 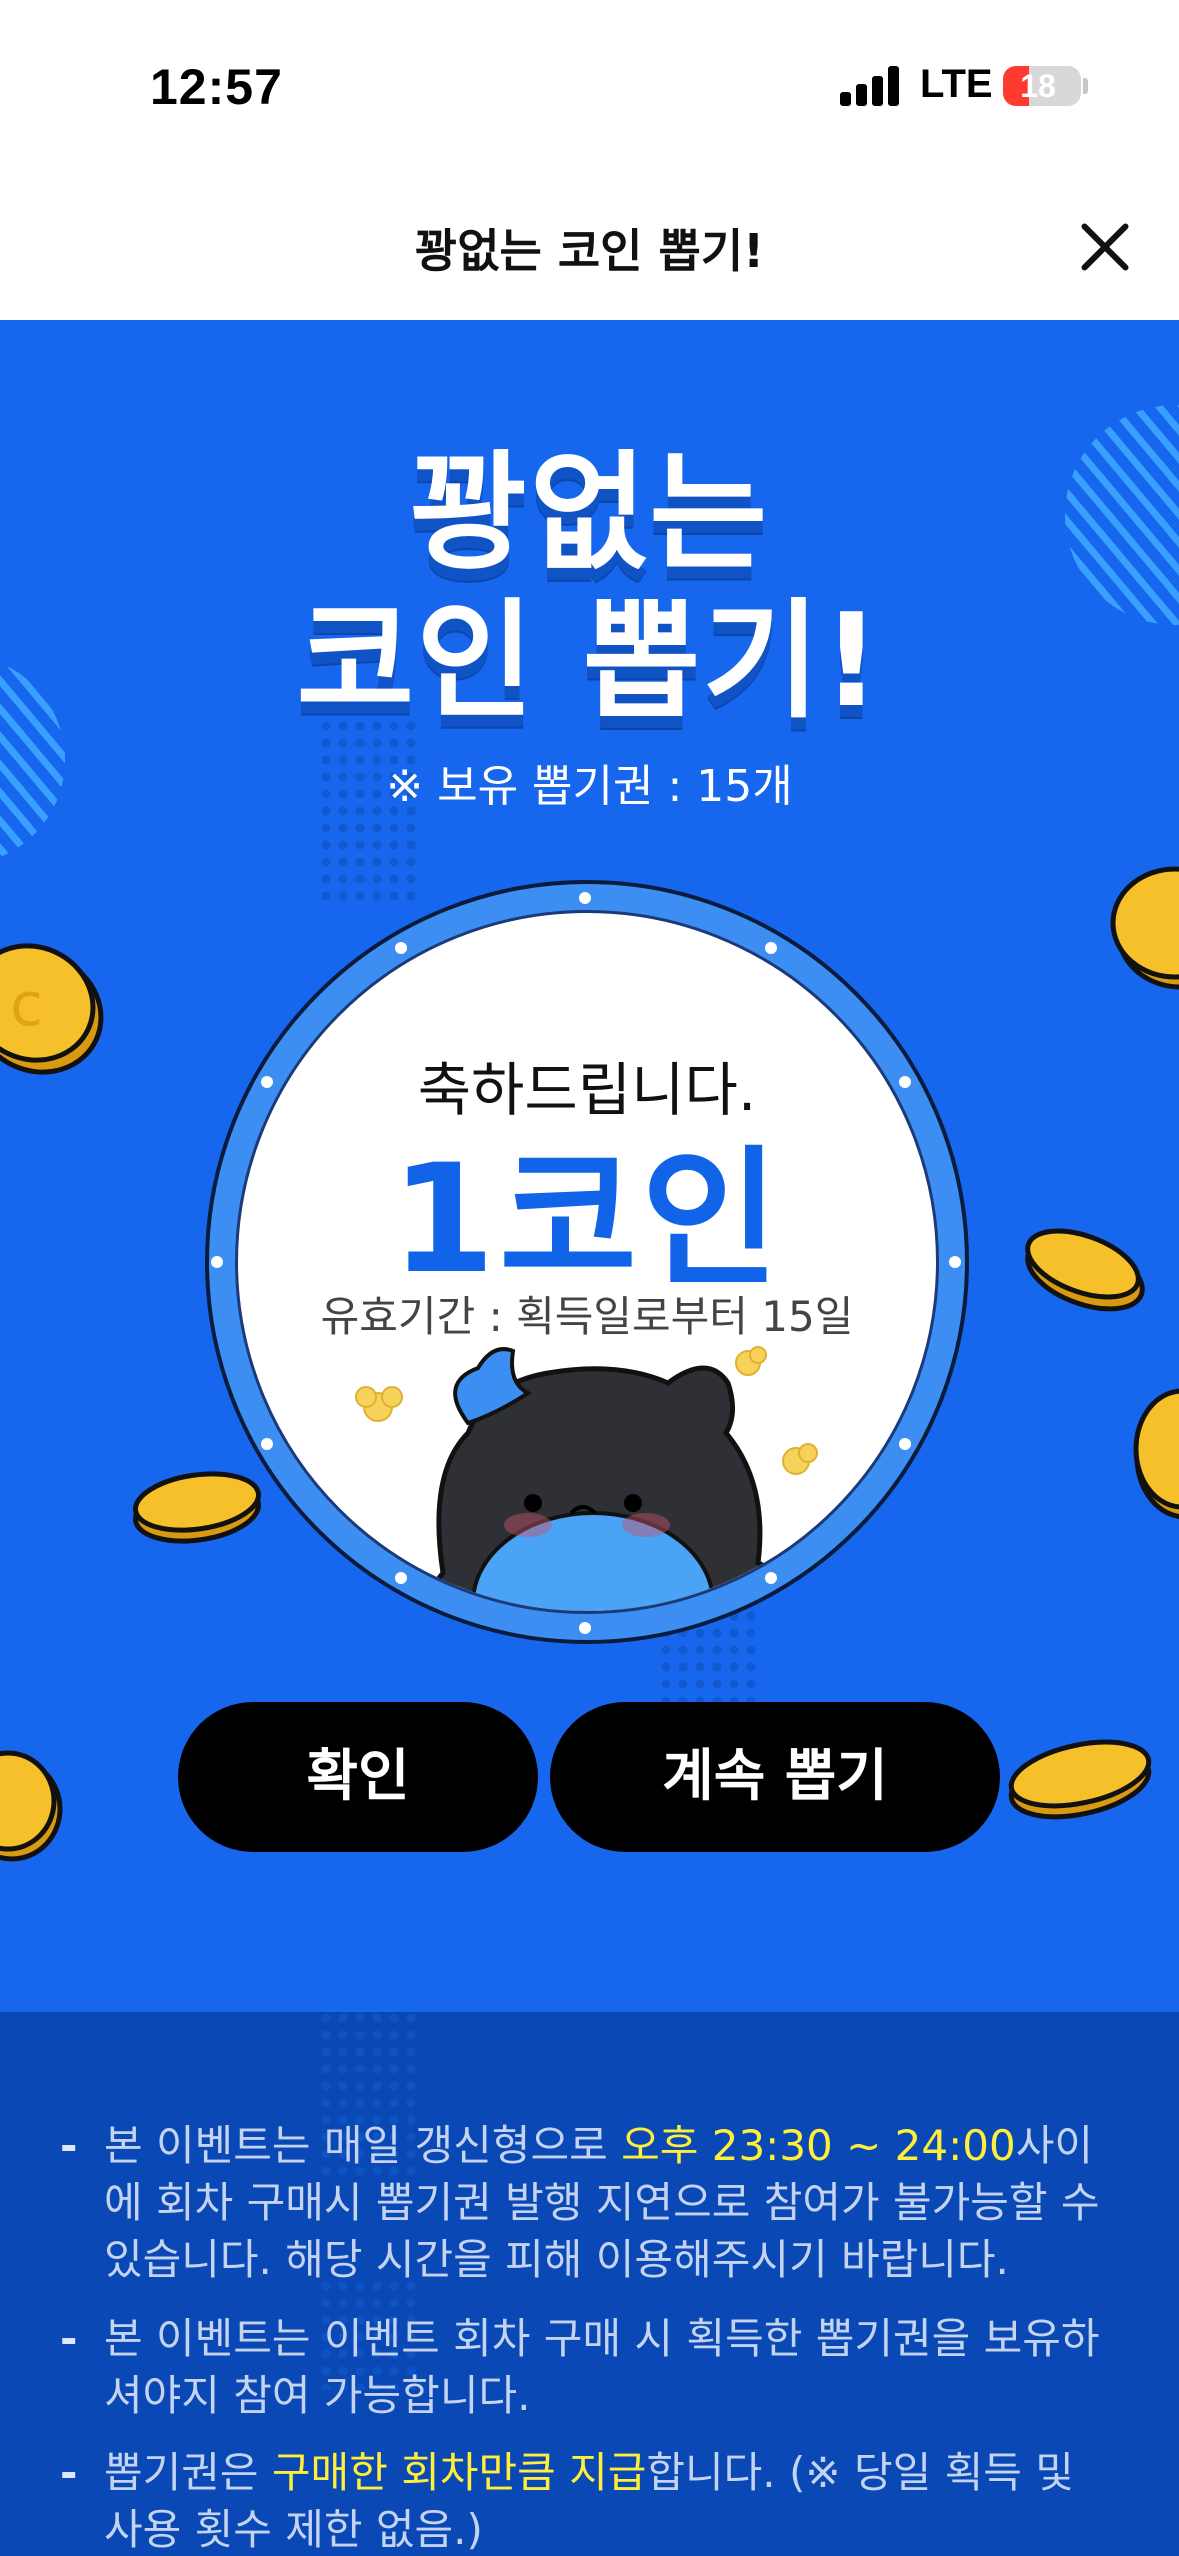 I want to click on battery-level: 18, so click(x=1038, y=86).